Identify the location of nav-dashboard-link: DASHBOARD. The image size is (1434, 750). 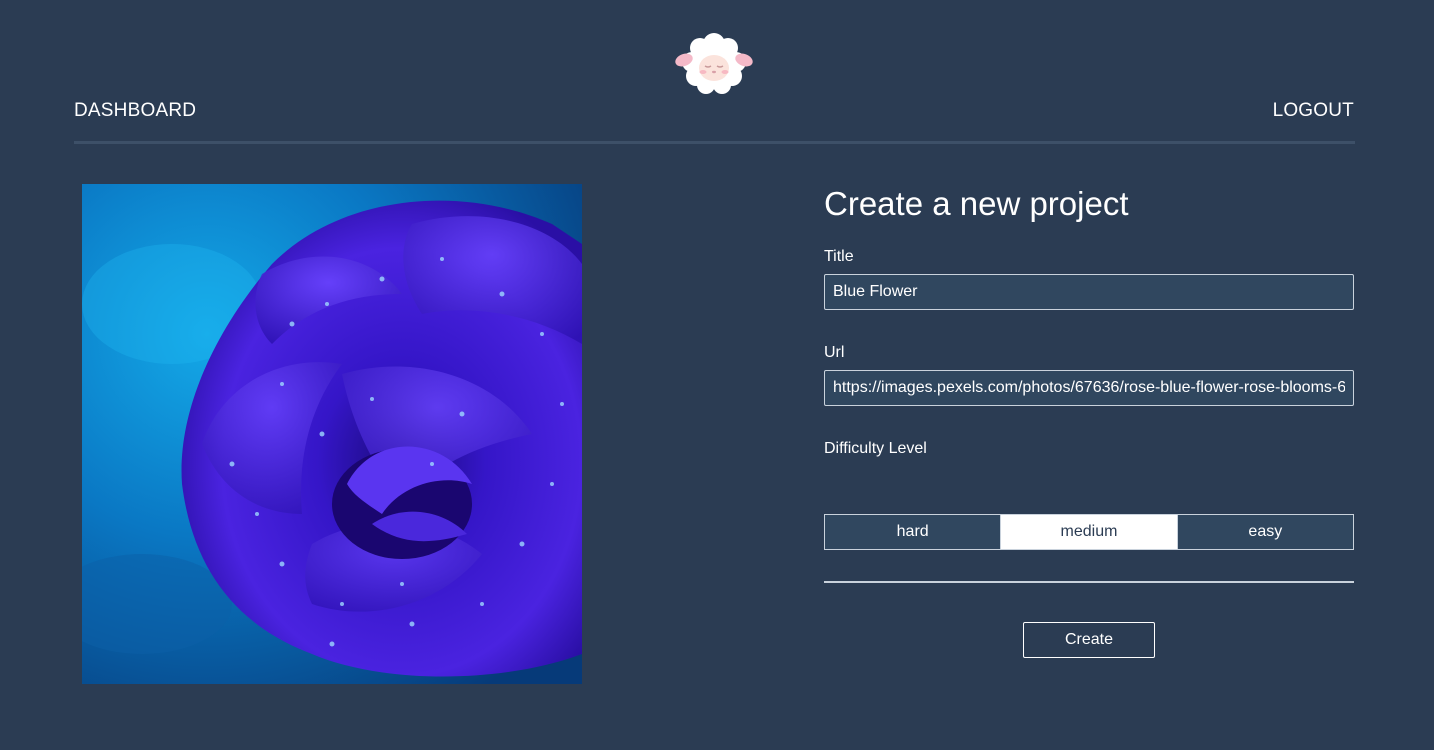
(135, 111).